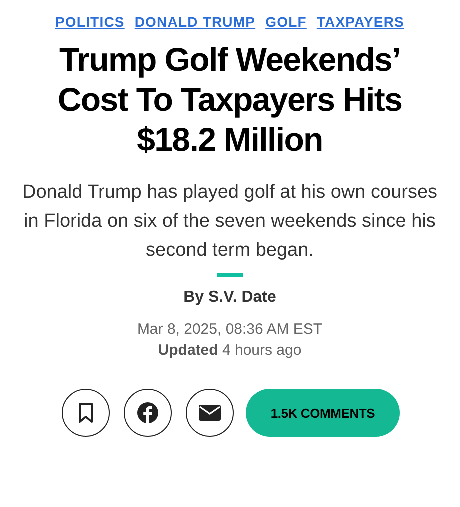  I want to click on topic-tag-link: TAXPAYERS, so click(360, 22).